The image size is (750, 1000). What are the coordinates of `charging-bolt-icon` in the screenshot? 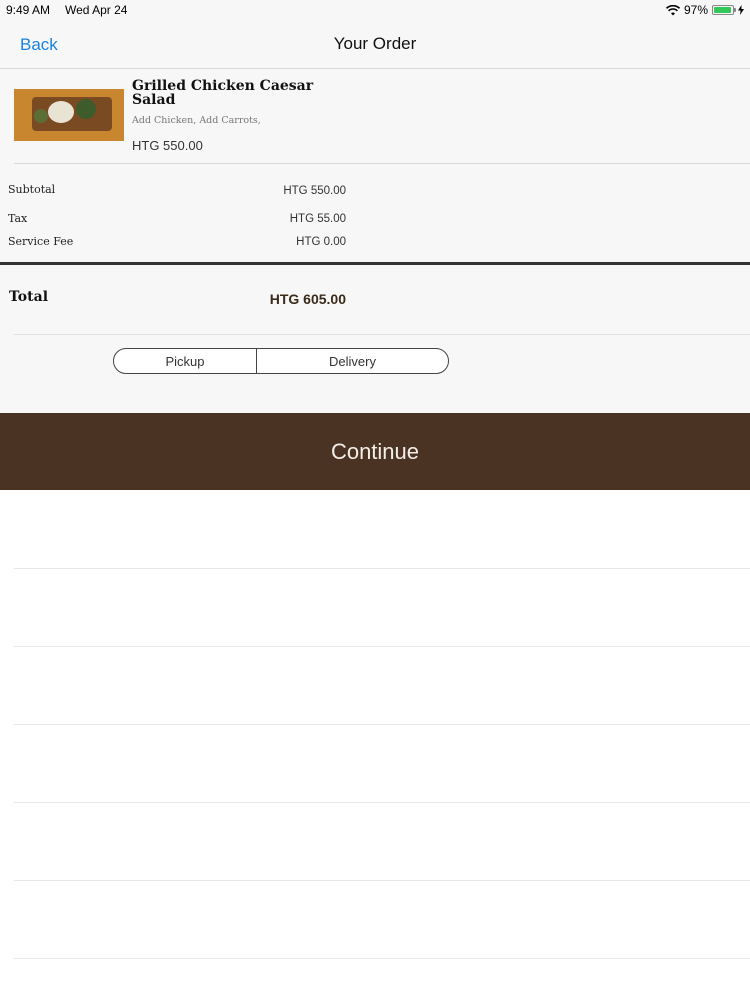 It's located at (741, 10).